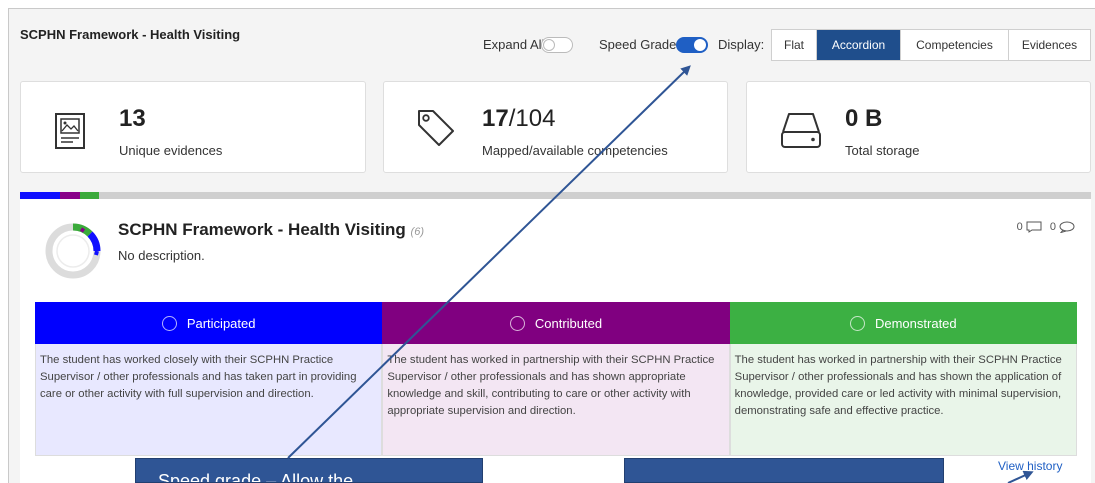 The height and width of the screenshot is (483, 1095). What do you see at coordinates (639, 44) in the screenshot?
I see `speed-grade-label: Speed Grade:` at bounding box center [639, 44].